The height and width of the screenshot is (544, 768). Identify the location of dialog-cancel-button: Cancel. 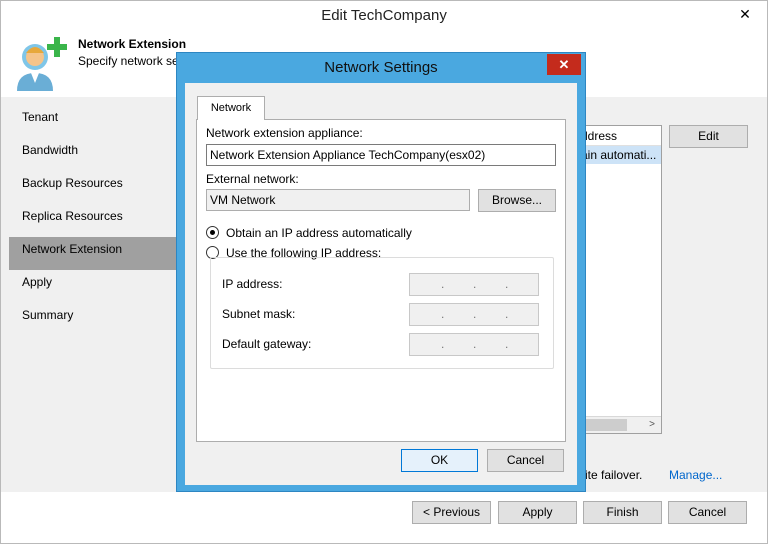
(525, 460).